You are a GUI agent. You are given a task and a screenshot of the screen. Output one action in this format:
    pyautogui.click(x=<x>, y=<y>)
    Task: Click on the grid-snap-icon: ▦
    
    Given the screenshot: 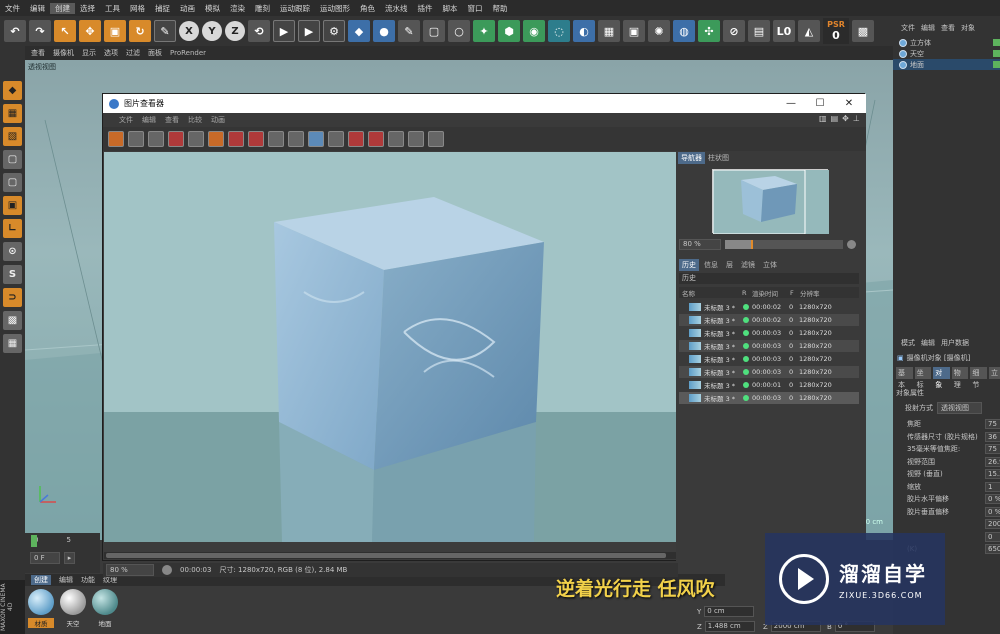 What is the action you would take?
    pyautogui.click(x=12, y=343)
    